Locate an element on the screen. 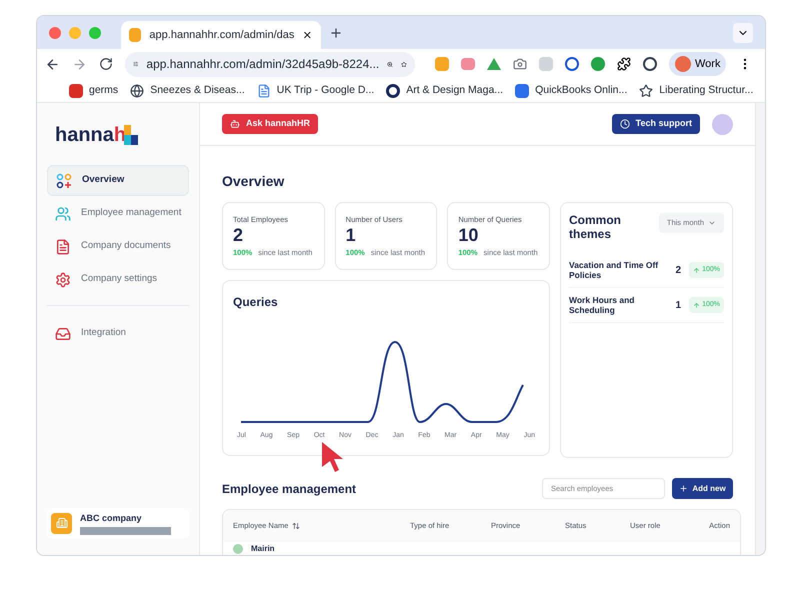 The image size is (800, 600). stat-value: 1 is located at coordinates (351, 235).